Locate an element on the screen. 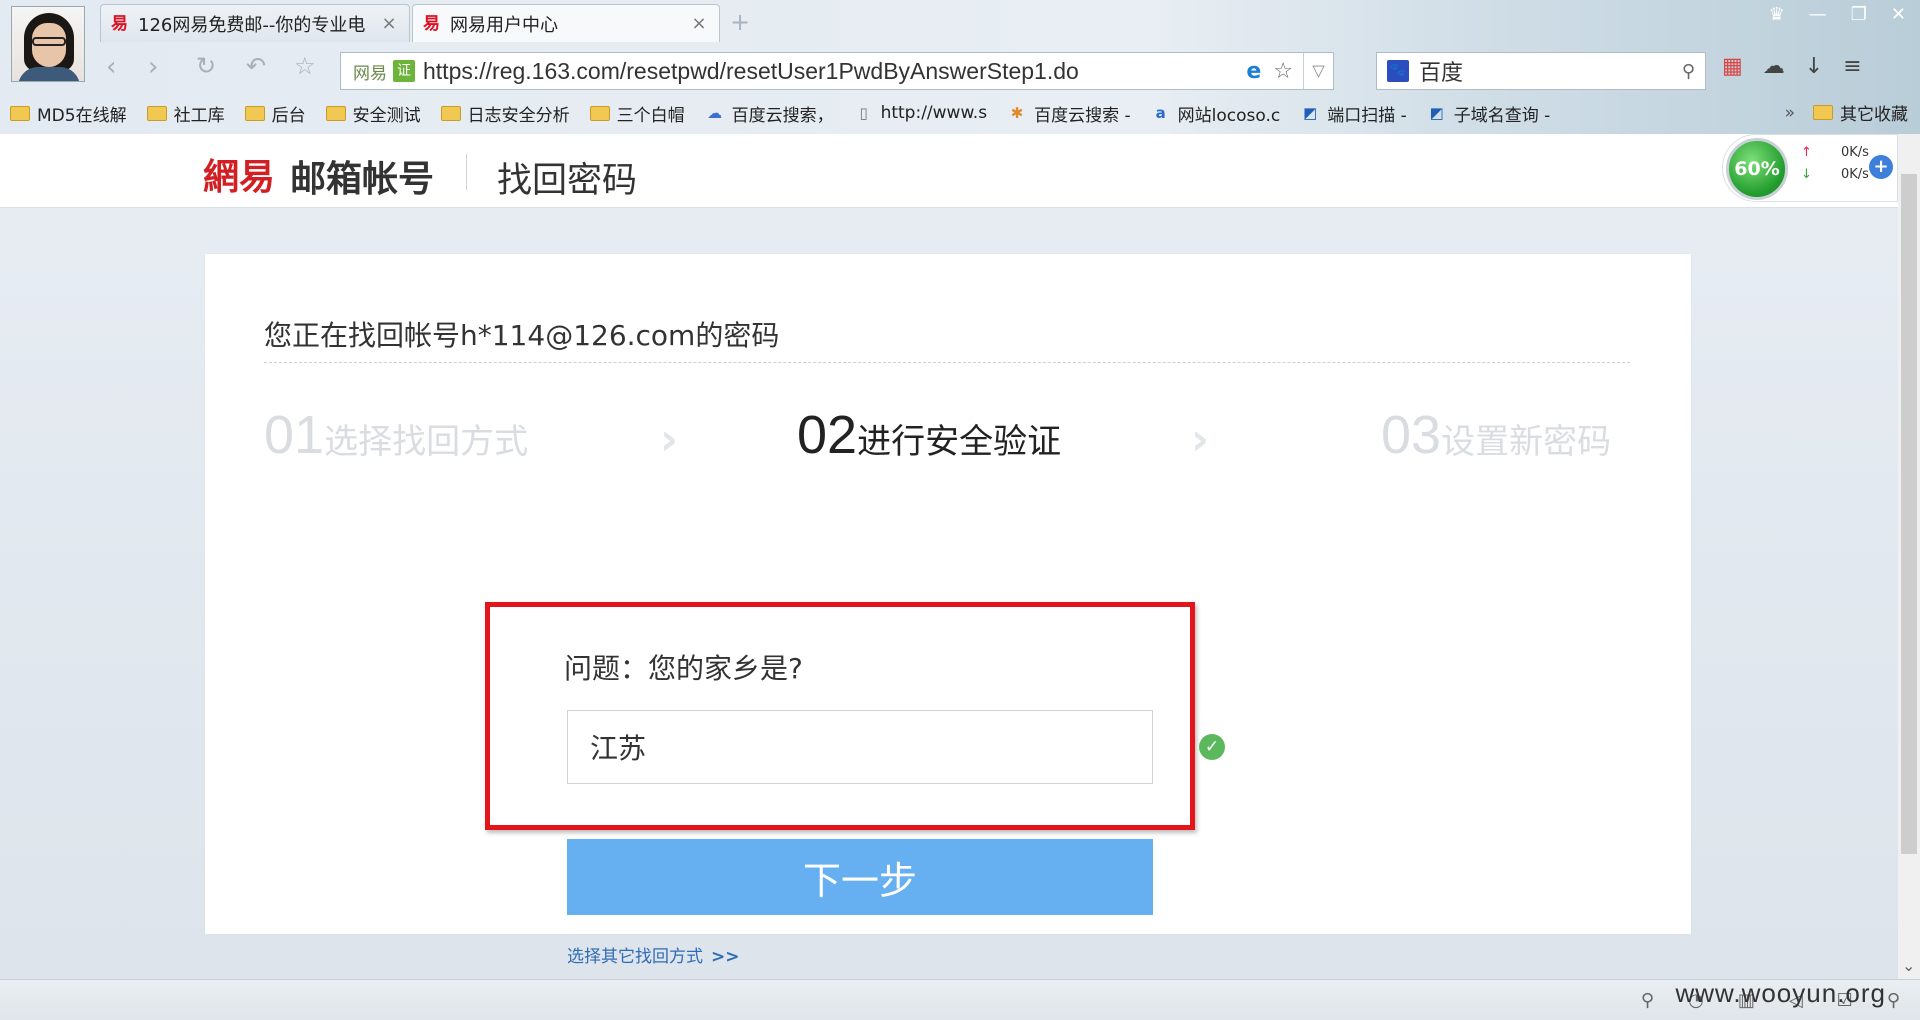  bookmark-item: 安全测试 is located at coordinates (373, 113).